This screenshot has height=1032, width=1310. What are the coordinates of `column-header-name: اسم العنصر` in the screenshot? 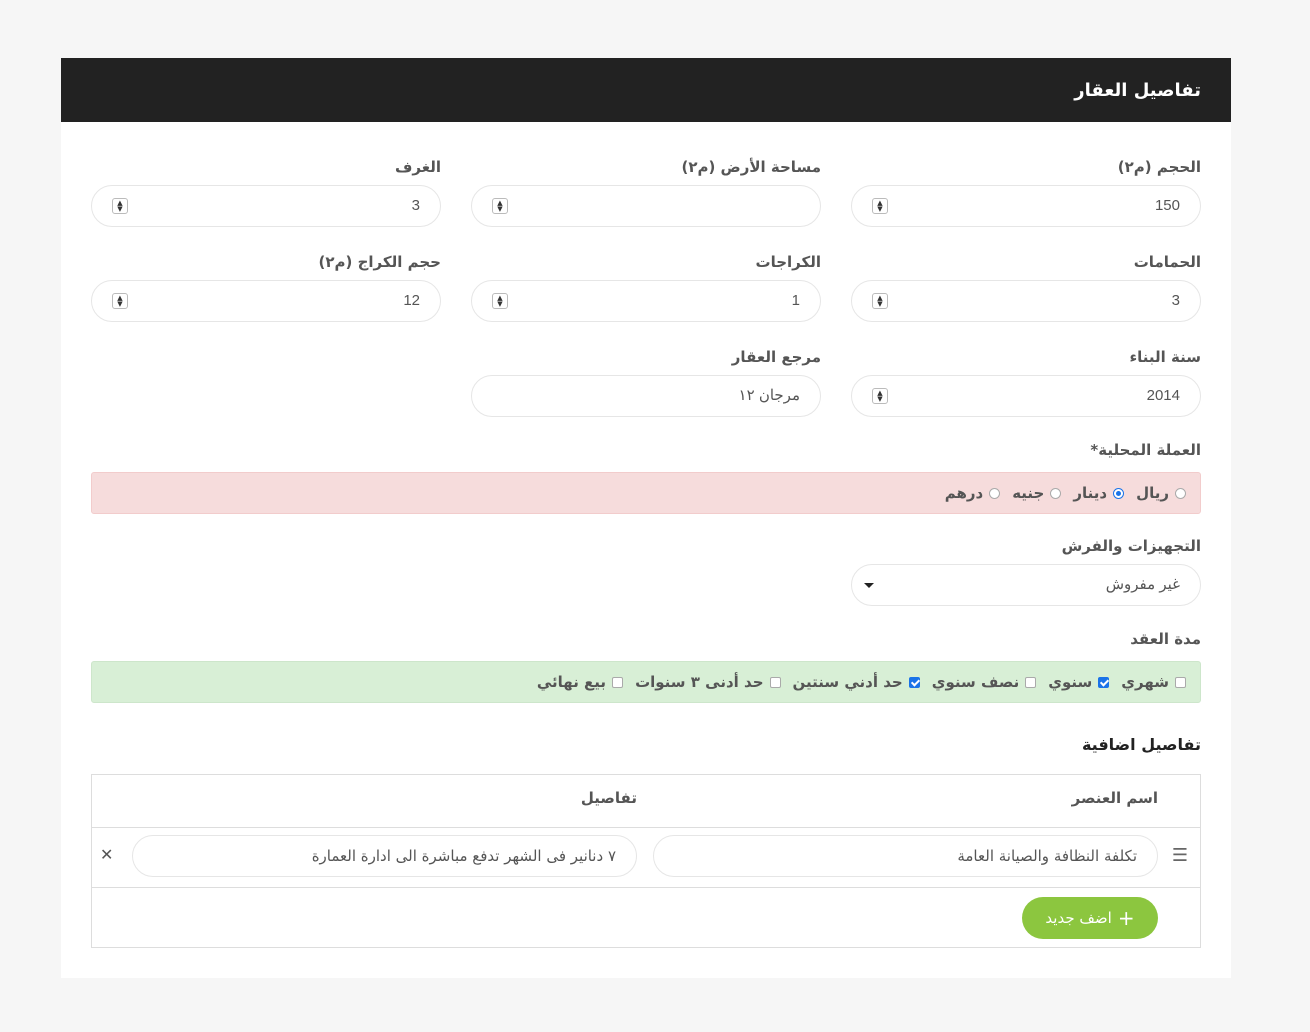 It's located at (1114, 798).